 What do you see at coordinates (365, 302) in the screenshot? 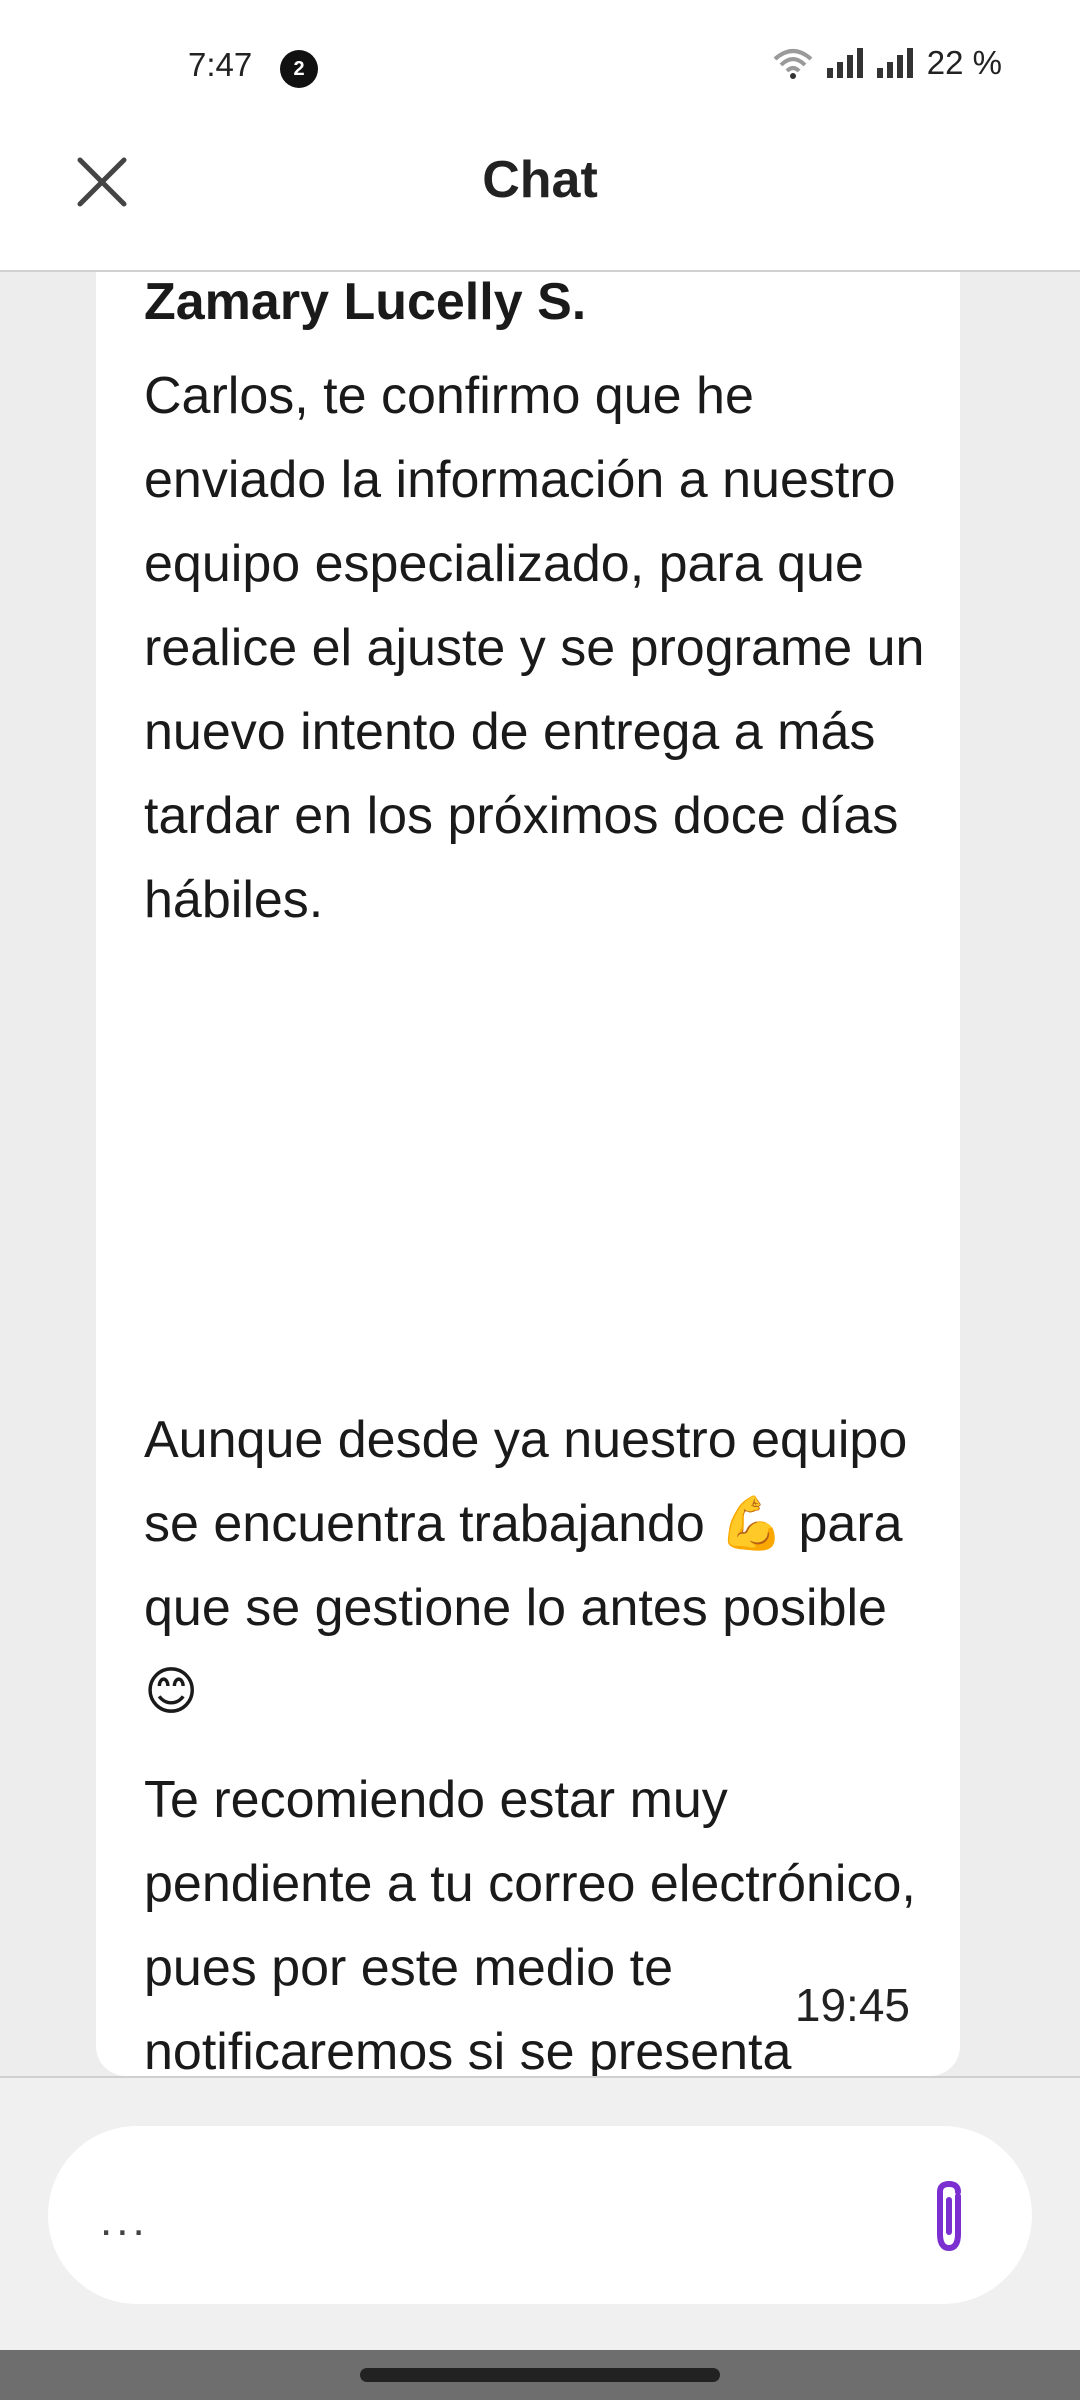
I see `message-sender: Zamary Lucelly S.` at bounding box center [365, 302].